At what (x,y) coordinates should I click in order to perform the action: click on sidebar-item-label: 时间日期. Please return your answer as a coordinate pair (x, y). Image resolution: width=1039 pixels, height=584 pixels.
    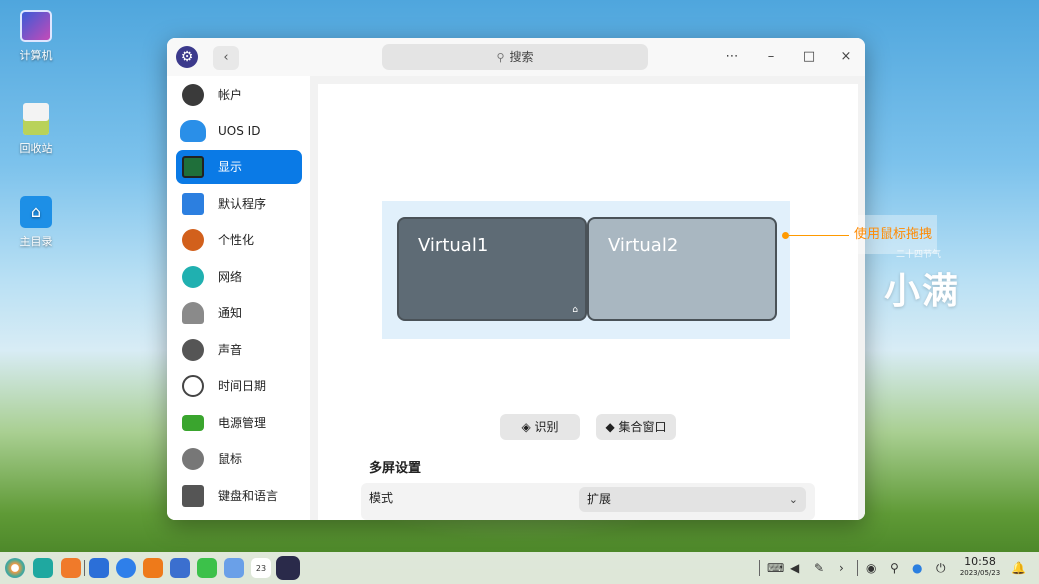
    Looking at the image, I should click on (242, 386).